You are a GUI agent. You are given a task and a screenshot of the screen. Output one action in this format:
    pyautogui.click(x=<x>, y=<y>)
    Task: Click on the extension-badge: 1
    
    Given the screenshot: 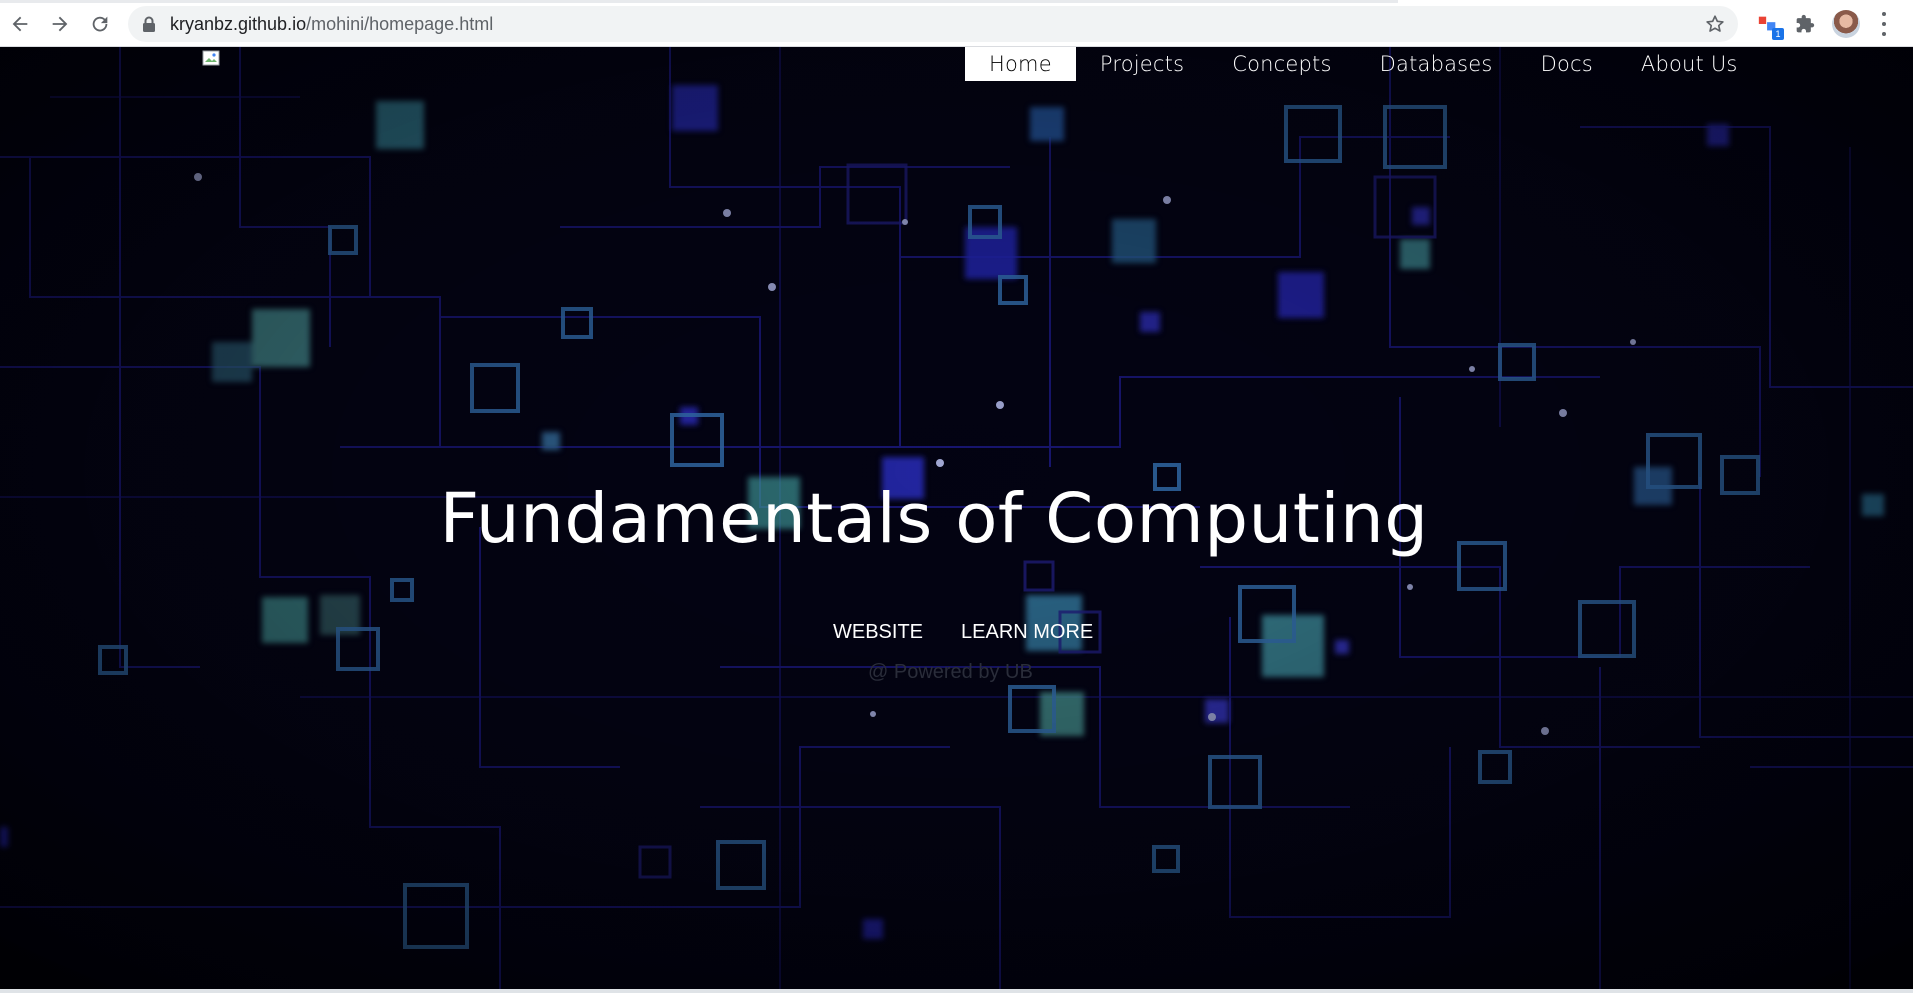 What is the action you would take?
    pyautogui.click(x=1778, y=34)
    